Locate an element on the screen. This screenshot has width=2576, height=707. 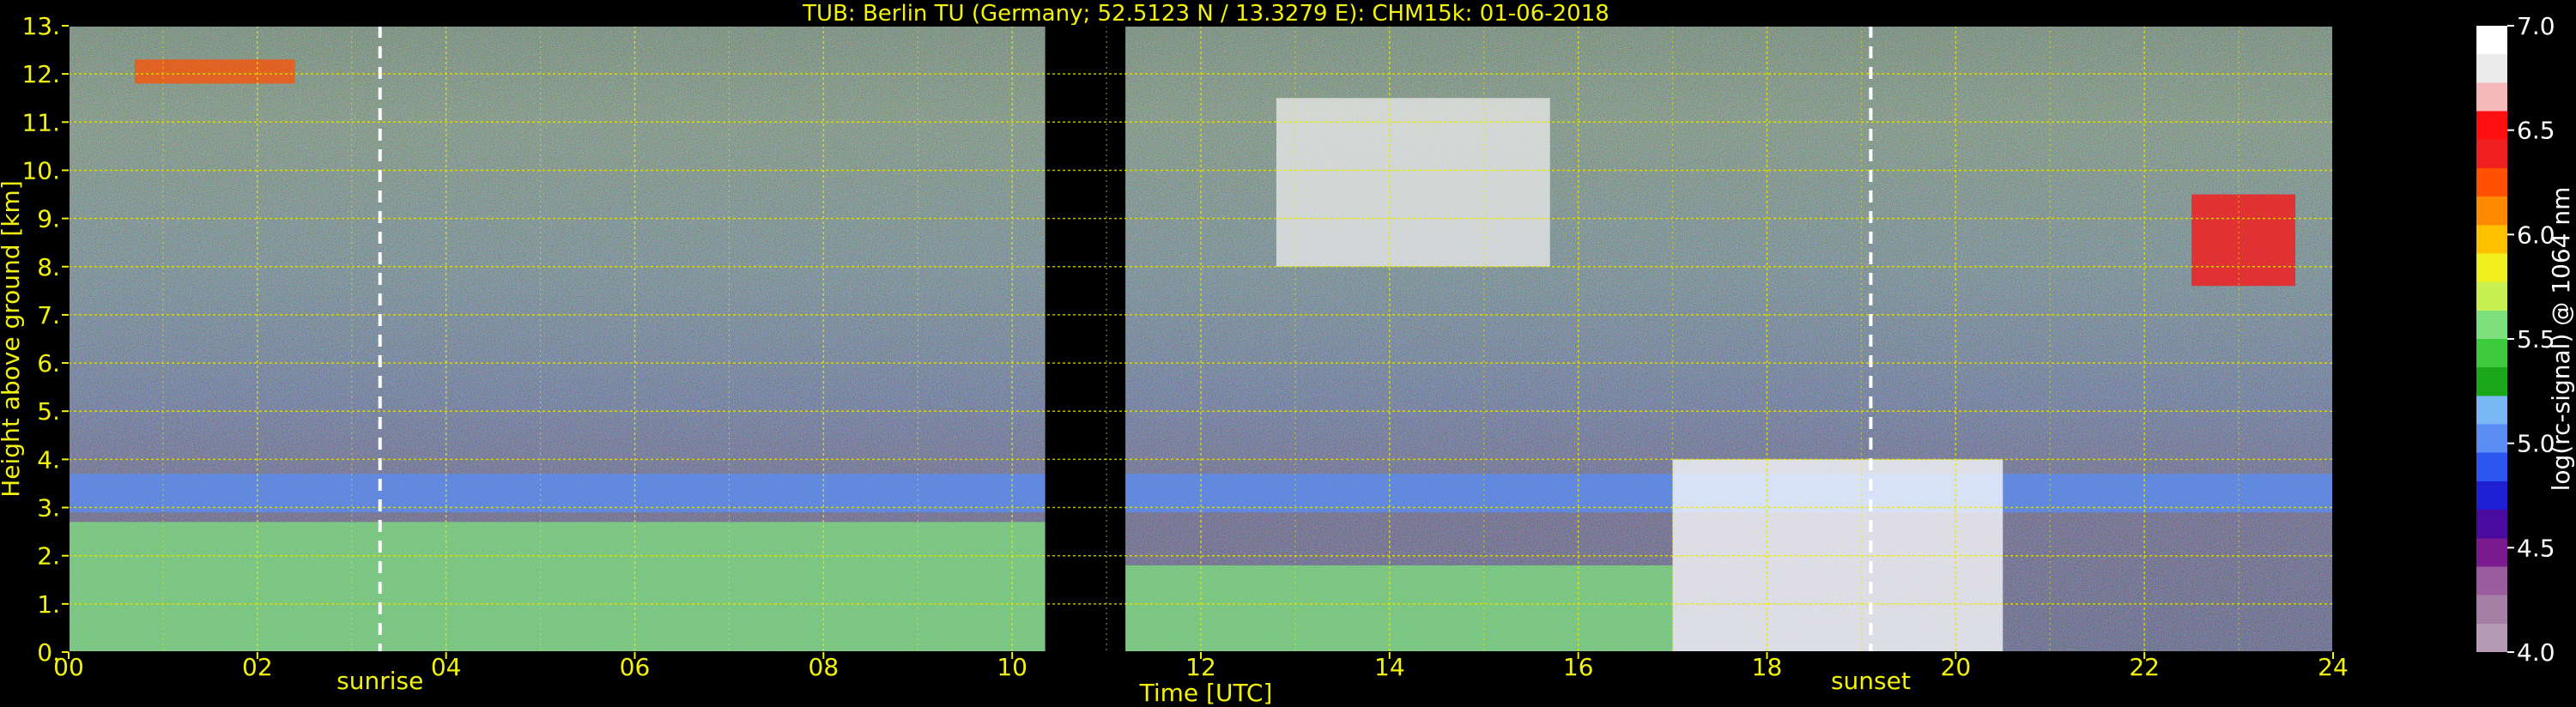
colorbar-scale is located at coordinates (2491, 339).